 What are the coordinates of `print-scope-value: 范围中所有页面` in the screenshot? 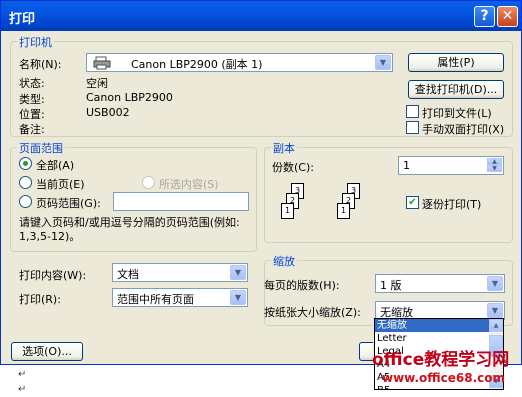 It's located at (155, 299).